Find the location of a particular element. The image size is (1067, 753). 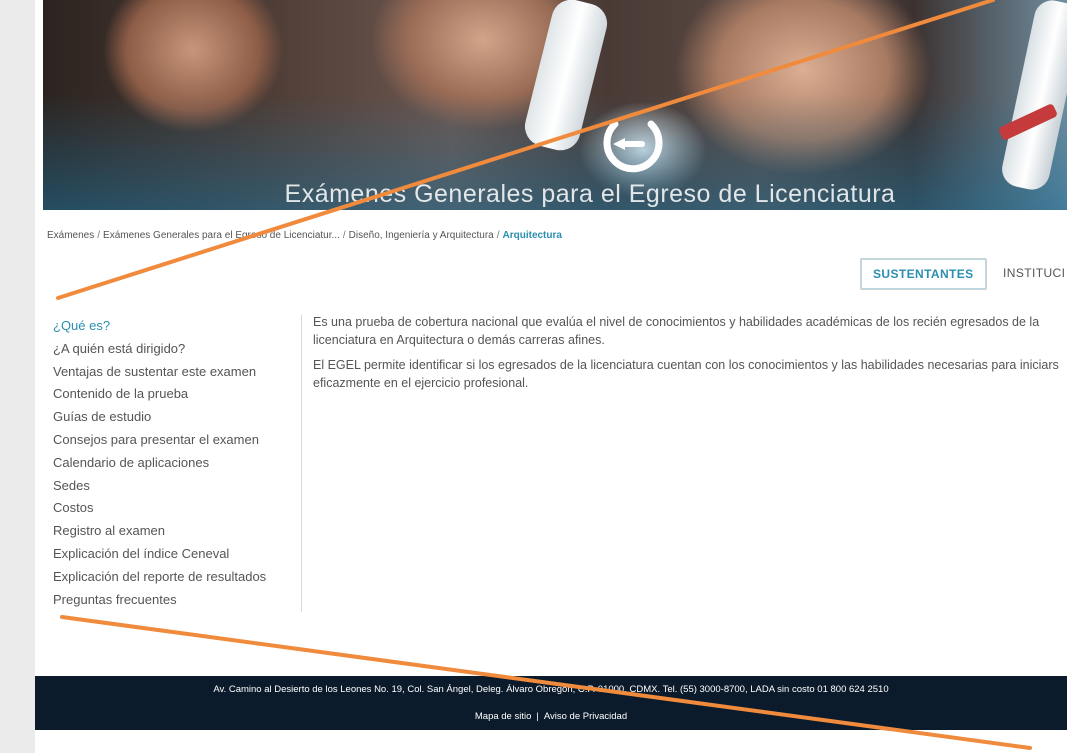

sidebar-item-reporte: Explicación del reporte de resultados is located at coordinates (177, 577).